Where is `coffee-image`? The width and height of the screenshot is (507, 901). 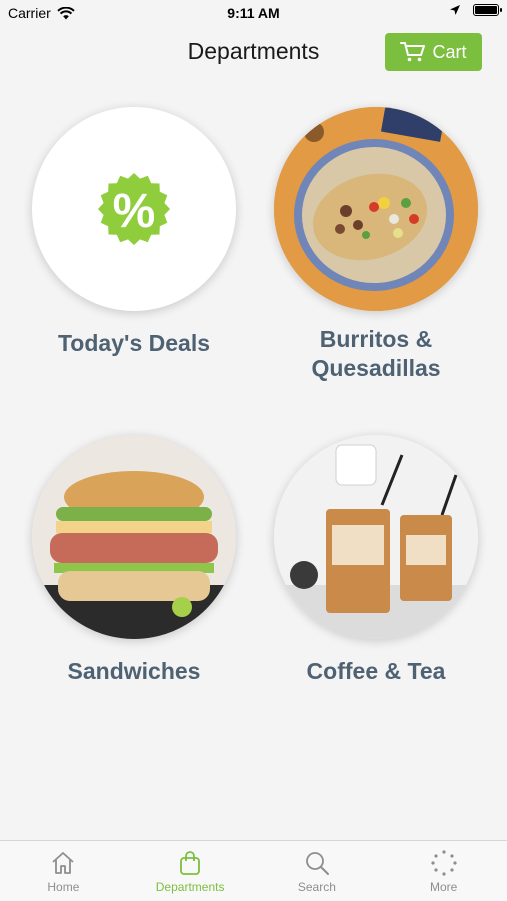 coffee-image is located at coordinates (376, 537).